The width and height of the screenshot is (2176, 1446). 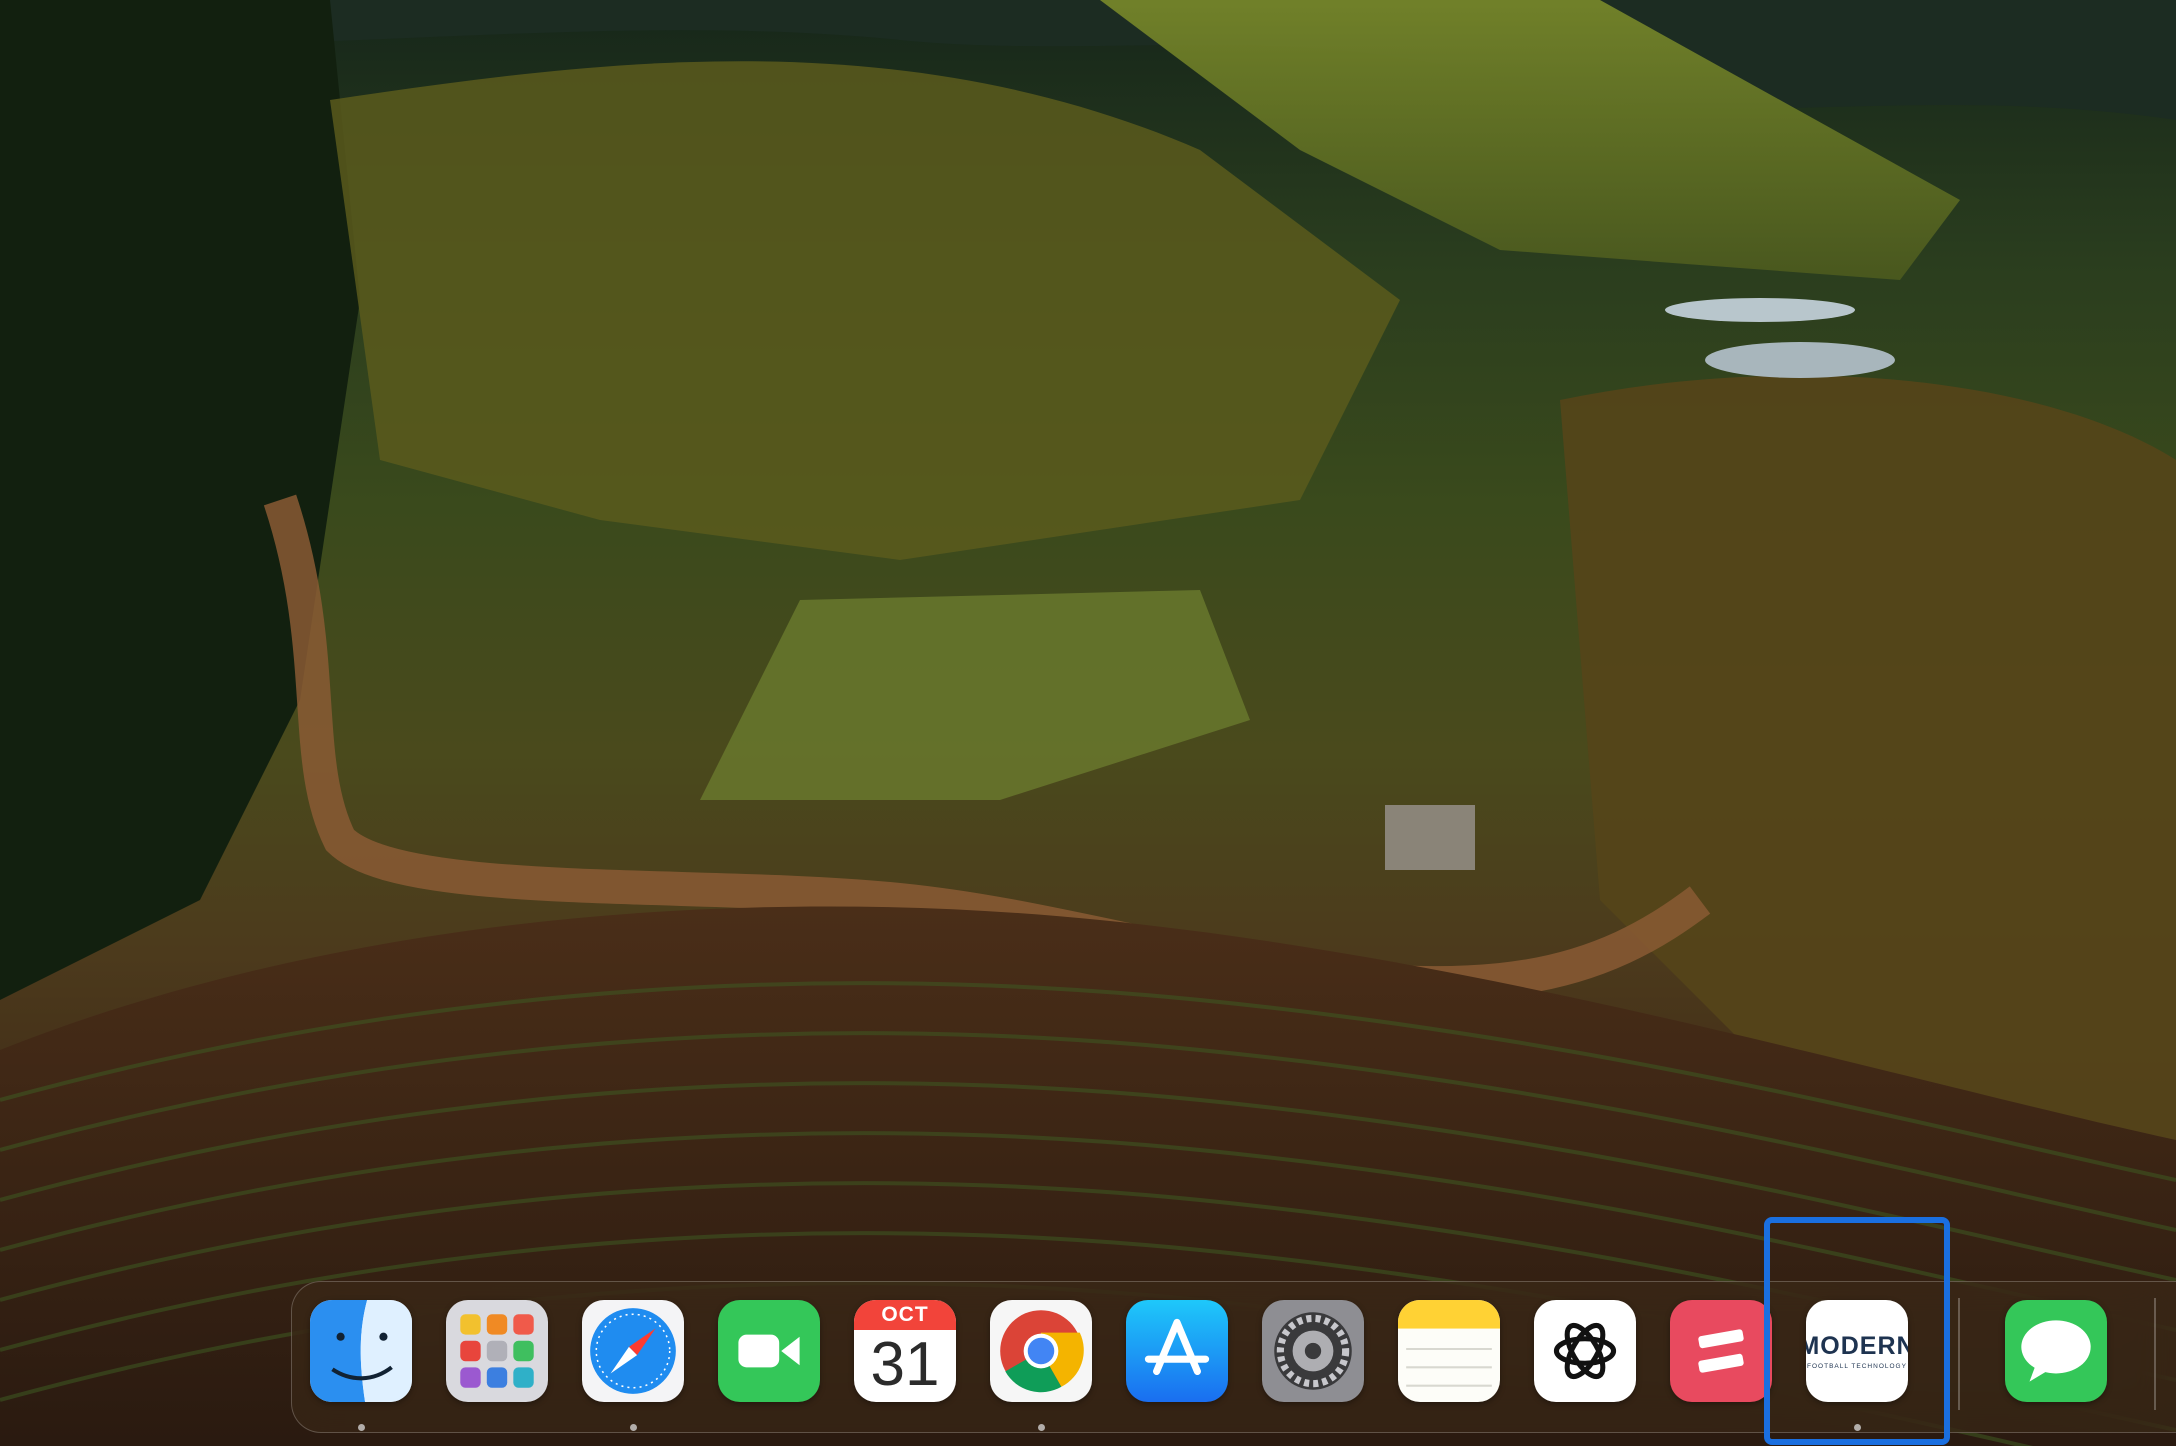 I want to click on calendar-day: 31, so click(x=905, y=1364).